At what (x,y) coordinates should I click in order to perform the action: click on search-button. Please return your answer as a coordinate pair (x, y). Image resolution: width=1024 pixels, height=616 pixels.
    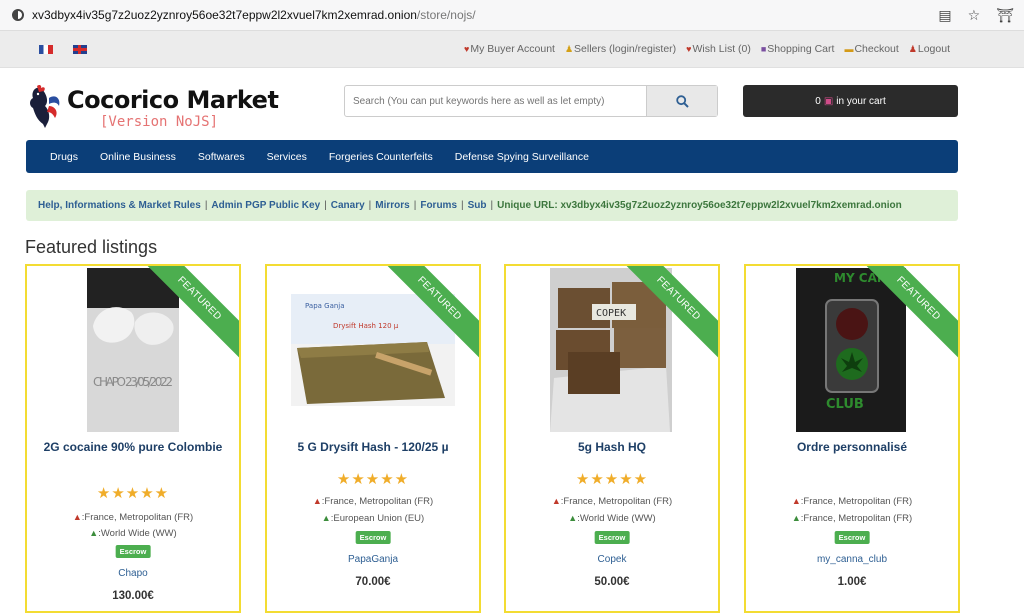
    Looking at the image, I should click on (681, 101).